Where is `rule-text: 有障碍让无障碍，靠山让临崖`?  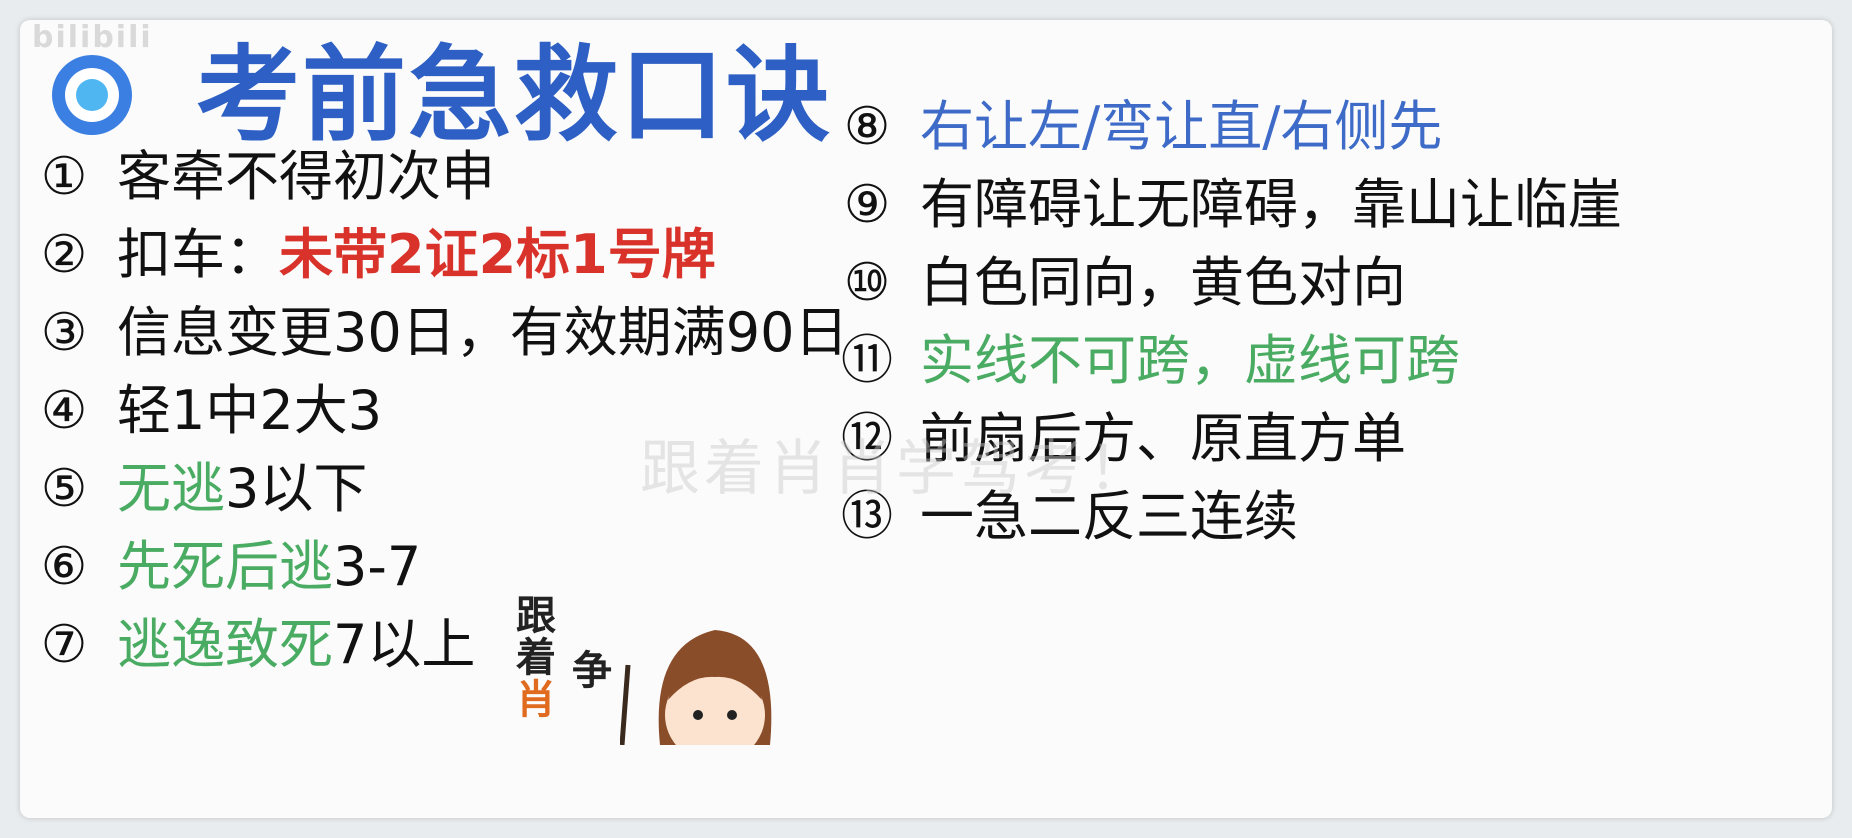 rule-text: 有障碍让无障碍，靠山让临崖 is located at coordinates (1271, 204).